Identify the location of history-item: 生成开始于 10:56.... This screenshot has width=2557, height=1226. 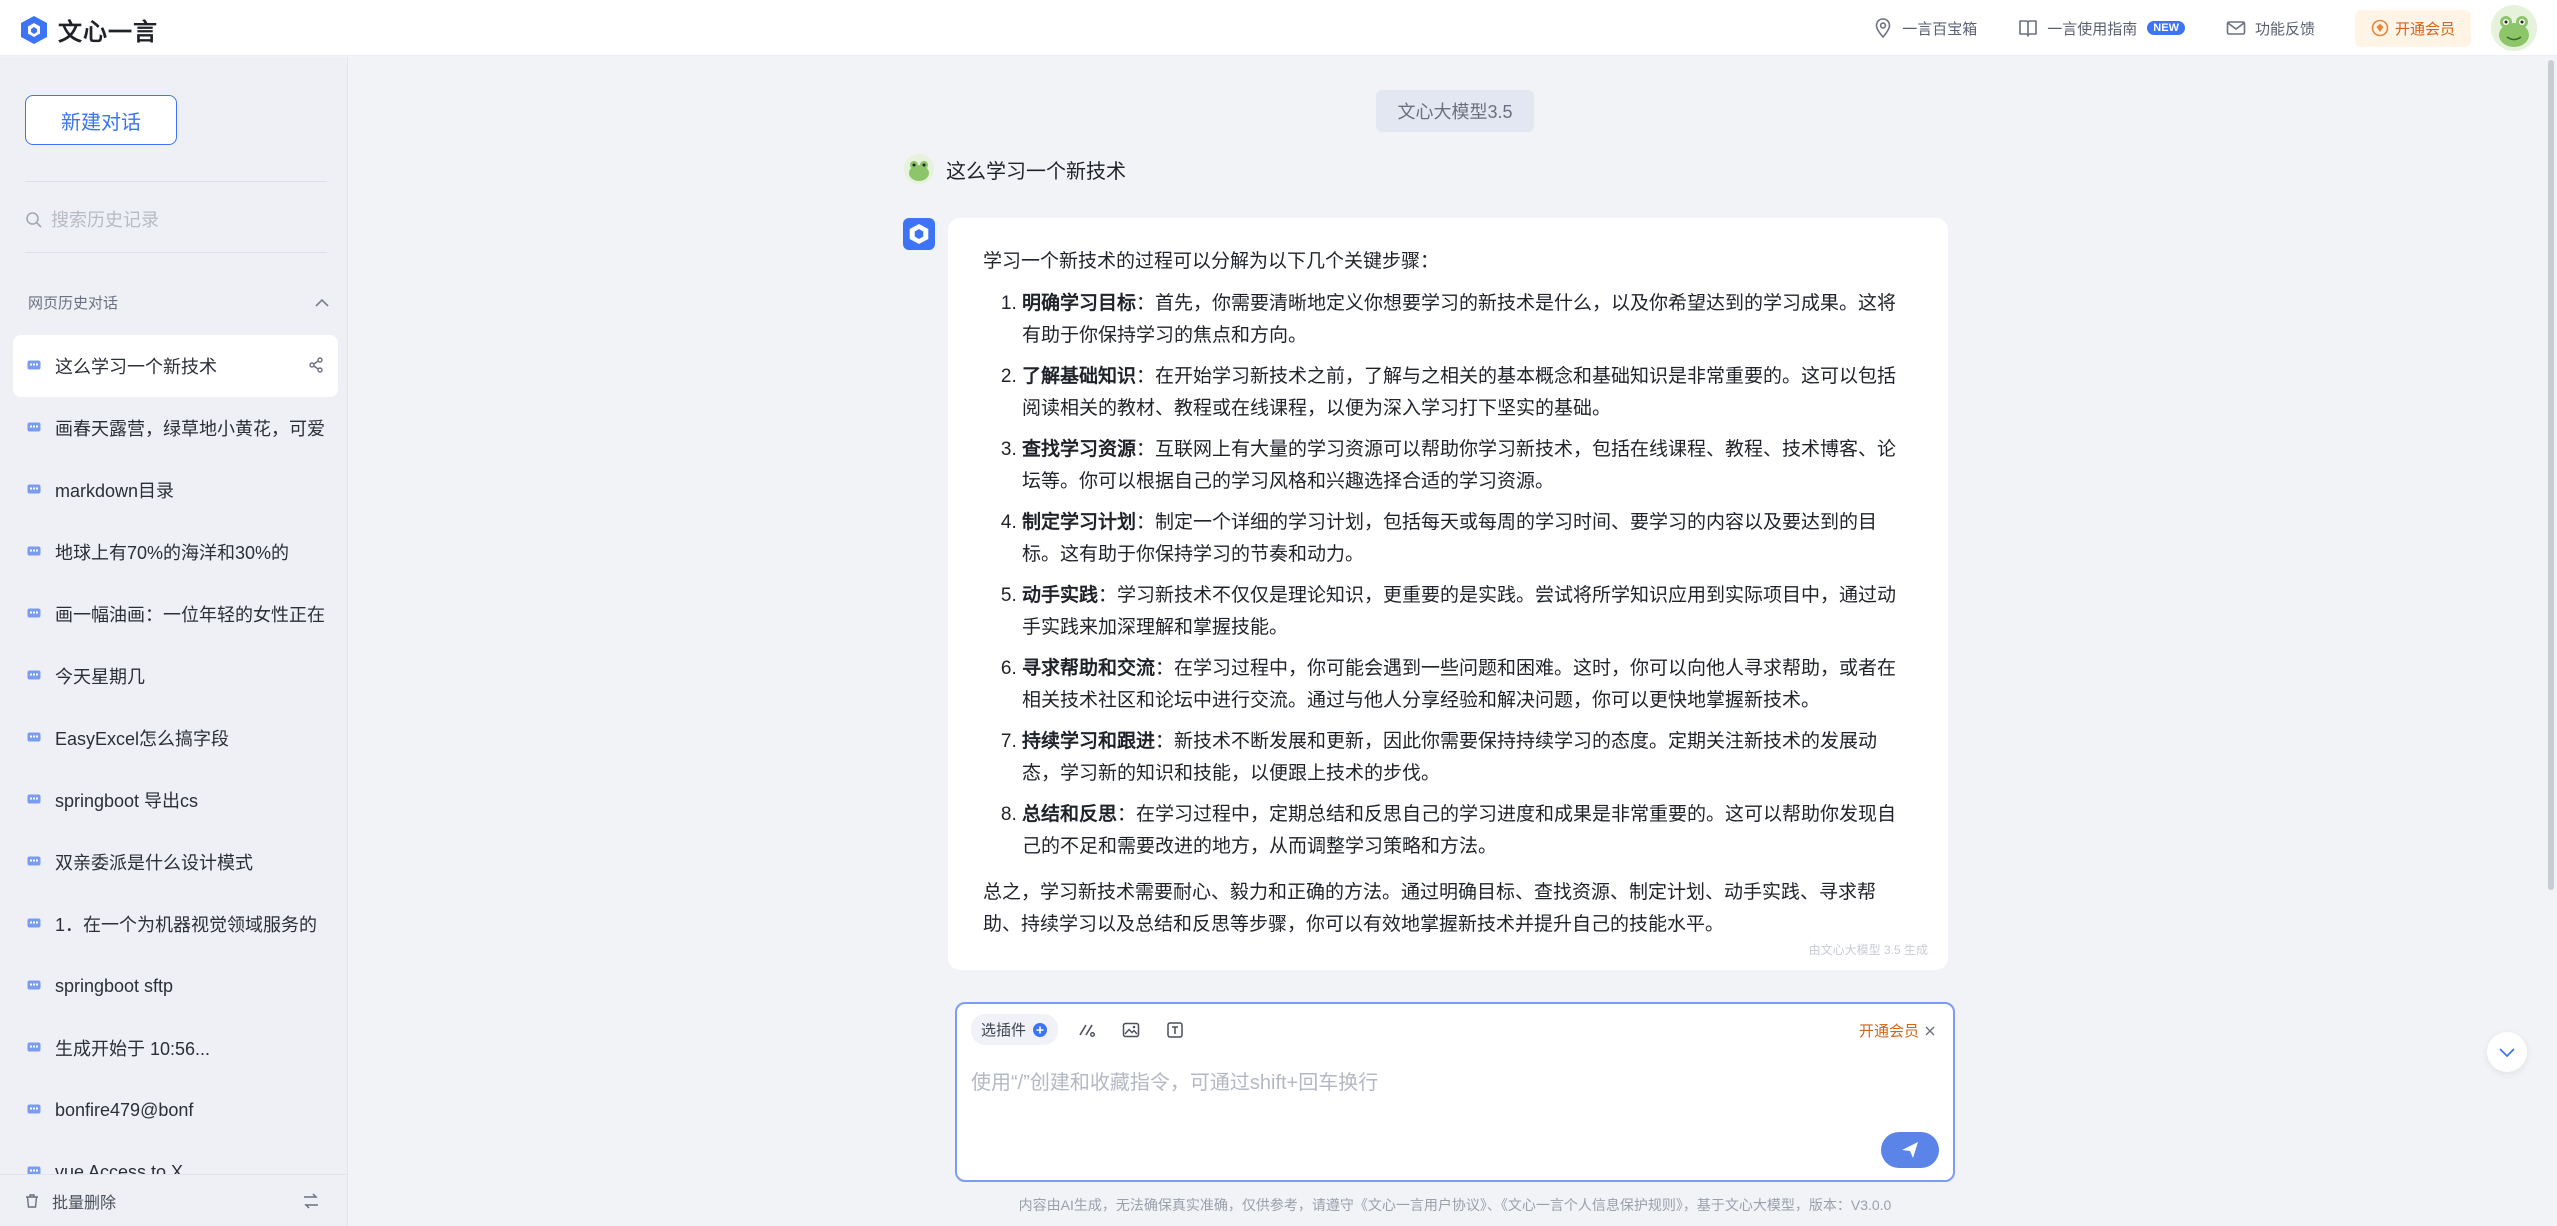
(175, 1048).